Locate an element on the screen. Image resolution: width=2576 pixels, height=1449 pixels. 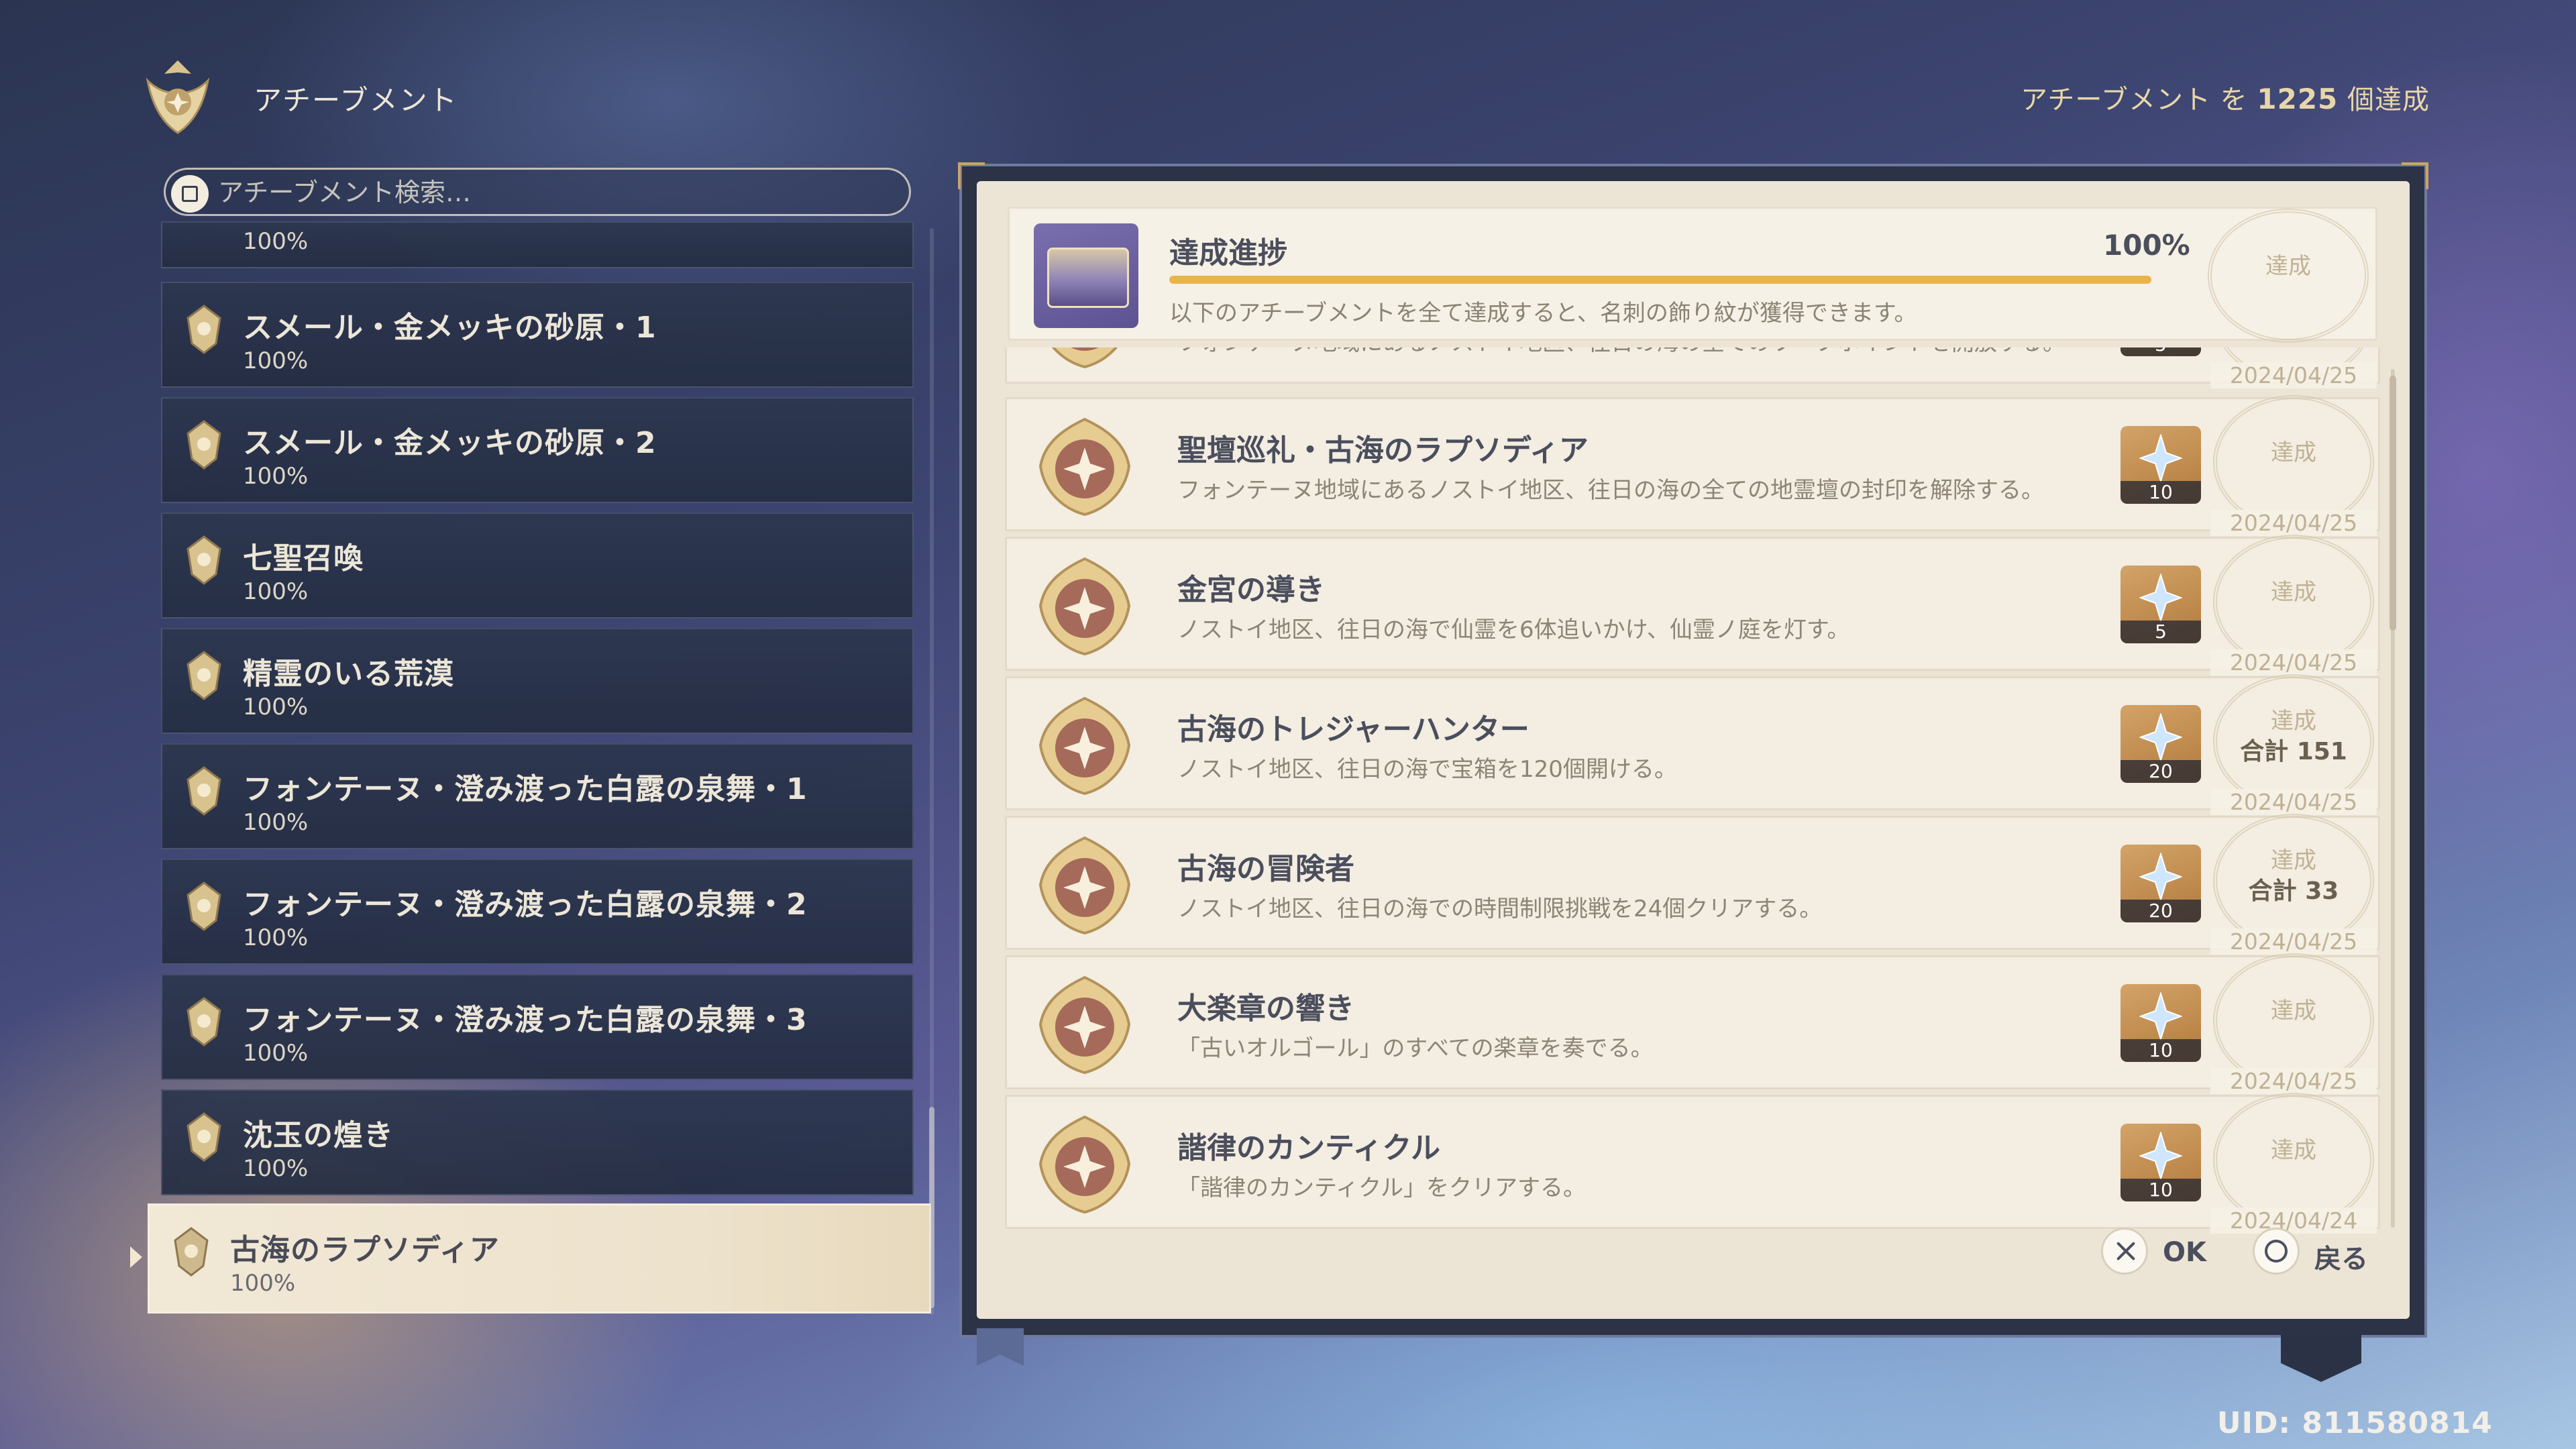
category-name: フォンテーヌ・澄み渡った白露の泉舞・3 is located at coordinates (525, 1020).